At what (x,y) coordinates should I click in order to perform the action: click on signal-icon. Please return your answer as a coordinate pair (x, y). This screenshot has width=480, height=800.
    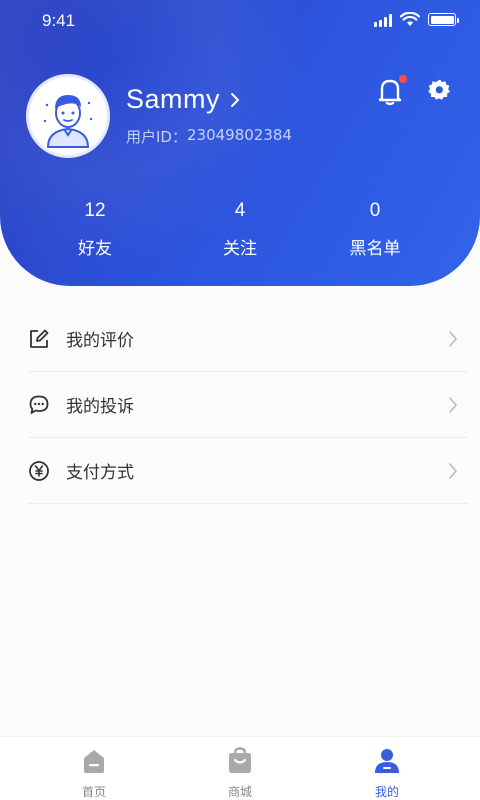
    Looking at the image, I should click on (383, 20).